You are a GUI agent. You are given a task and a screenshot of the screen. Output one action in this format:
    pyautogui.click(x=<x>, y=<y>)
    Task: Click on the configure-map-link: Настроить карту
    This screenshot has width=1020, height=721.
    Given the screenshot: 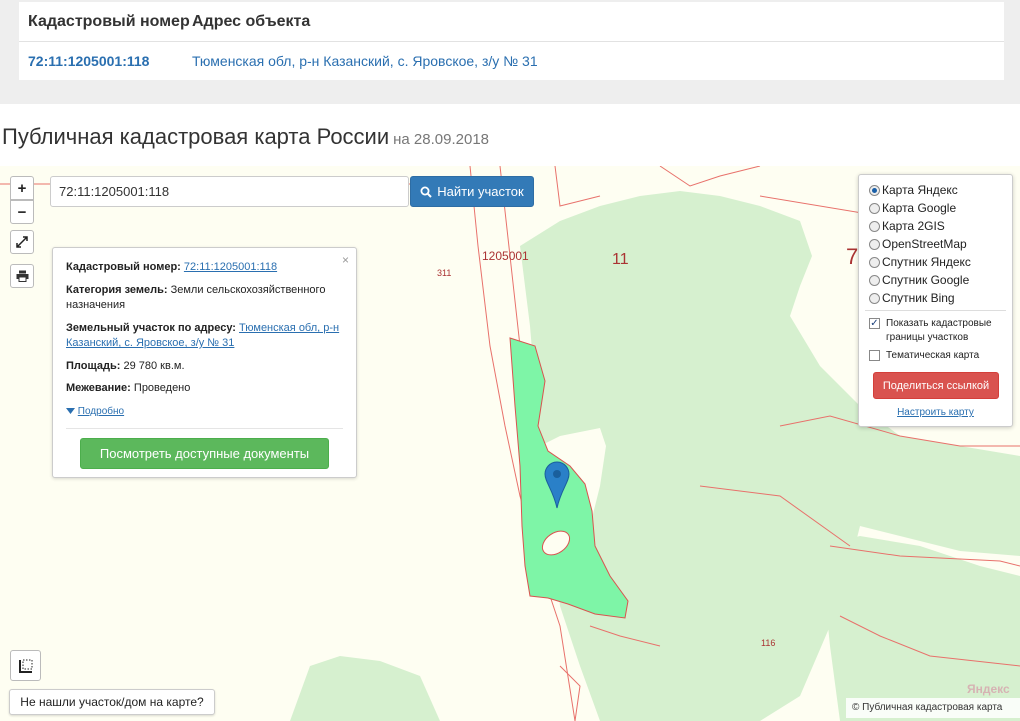 What is the action you would take?
    pyautogui.click(x=935, y=412)
    